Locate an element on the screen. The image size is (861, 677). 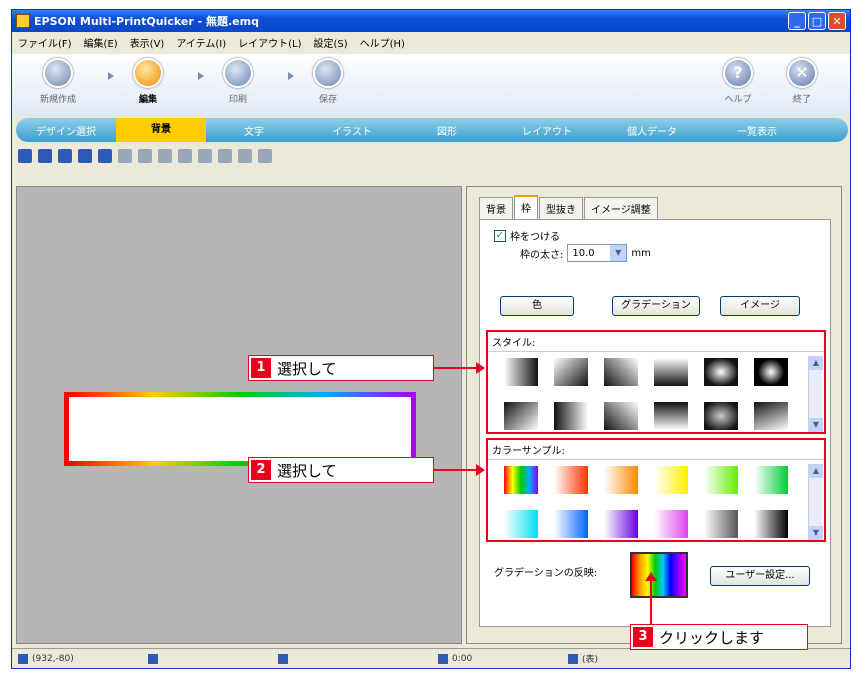
back-icon is located at coordinates (165, 156).